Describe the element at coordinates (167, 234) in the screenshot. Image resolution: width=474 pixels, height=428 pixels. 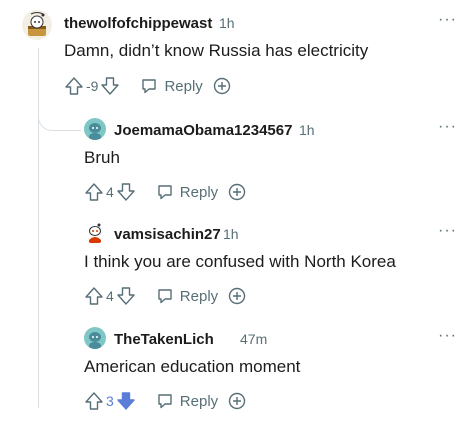
I see `comment-username: vamsisachin27` at that location.